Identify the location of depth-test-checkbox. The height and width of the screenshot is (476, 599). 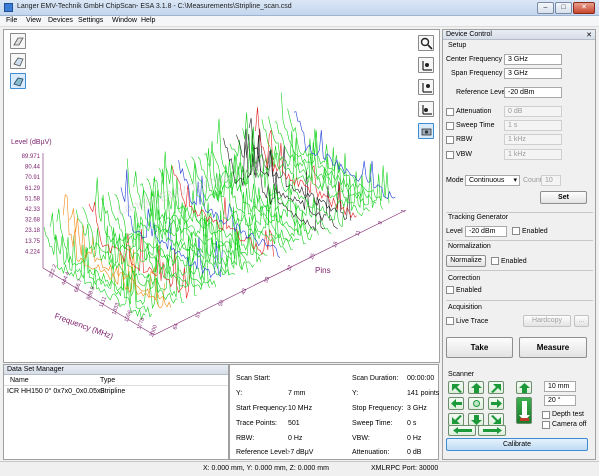
(546, 415).